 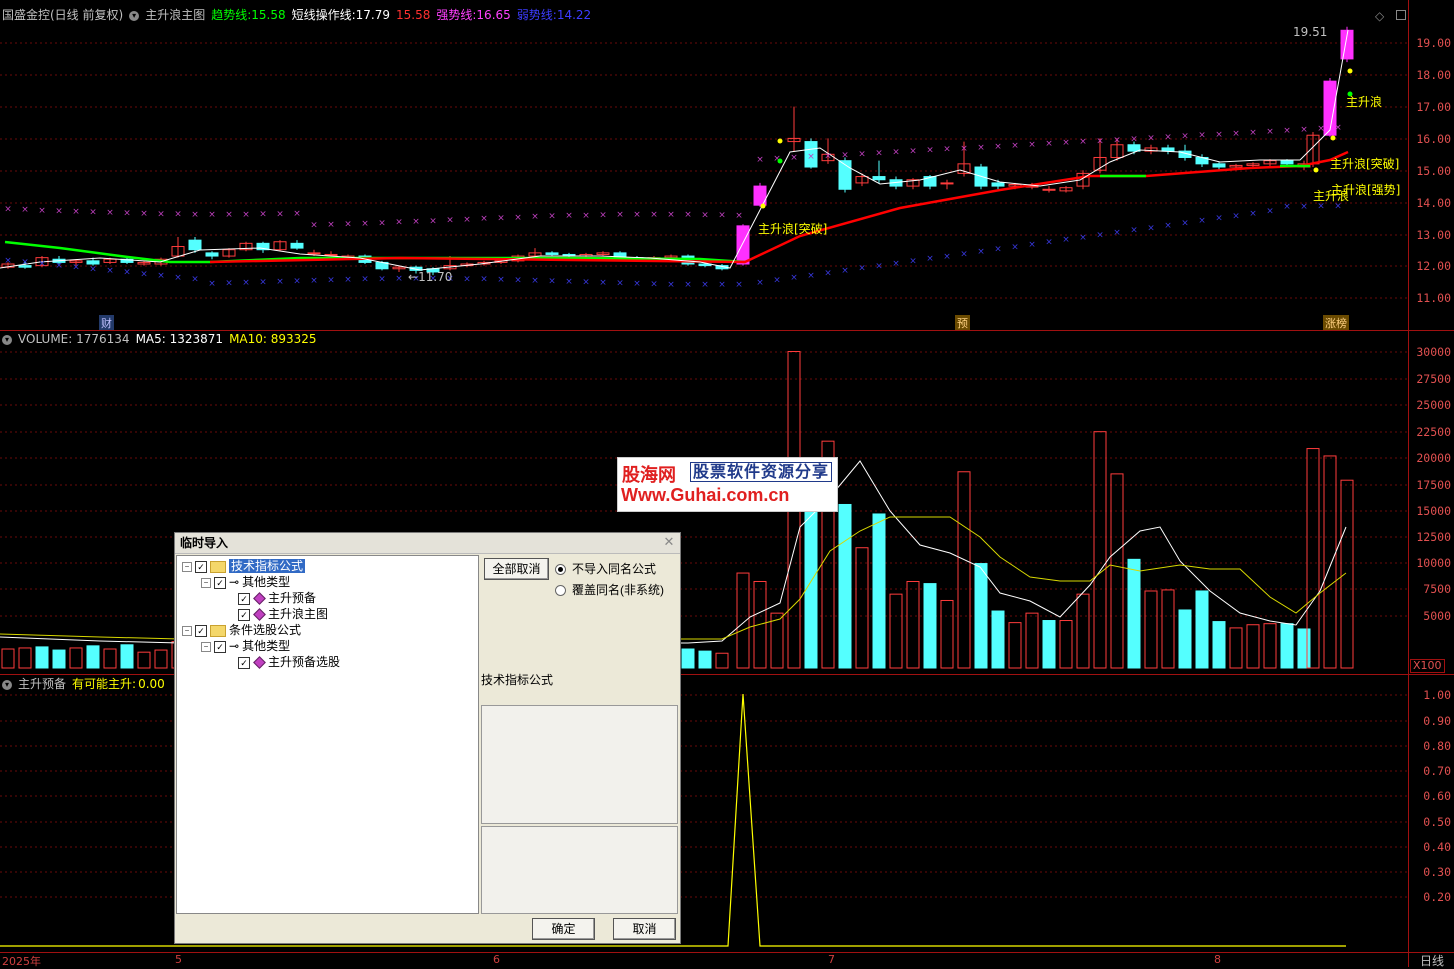 I want to click on tree-node: ✓ 主升浪主图, so click(x=283, y=614).